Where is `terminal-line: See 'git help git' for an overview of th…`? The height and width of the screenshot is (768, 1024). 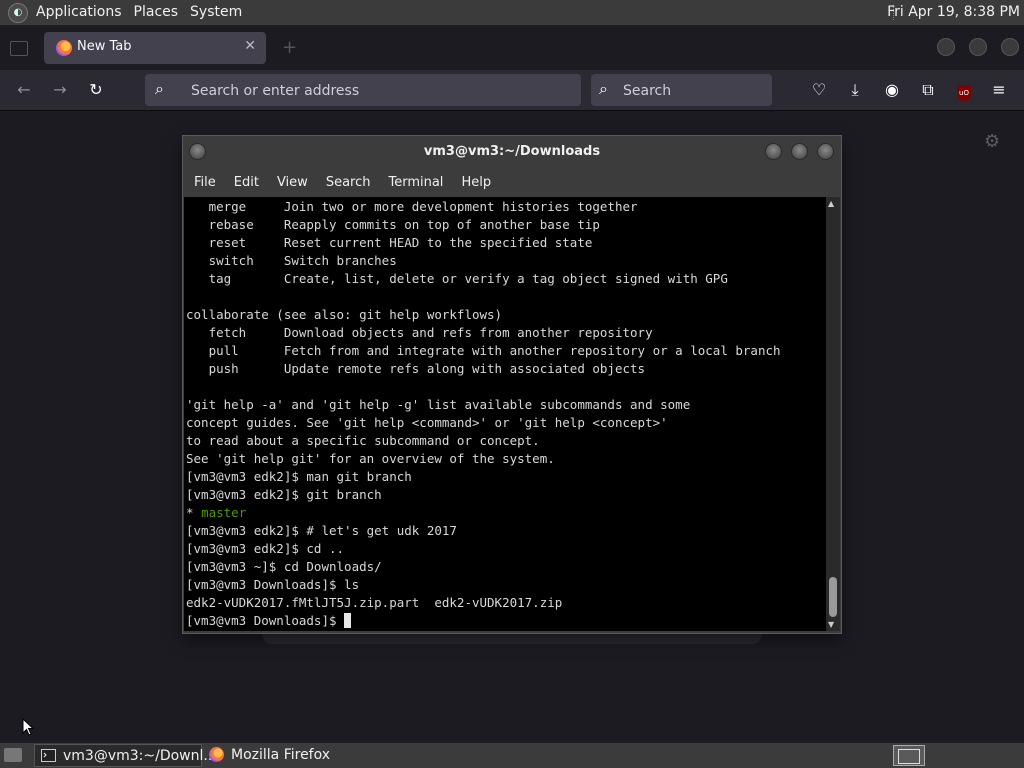 terminal-line: See 'git help git' for an overview of th… is located at coordinates (370, 458).